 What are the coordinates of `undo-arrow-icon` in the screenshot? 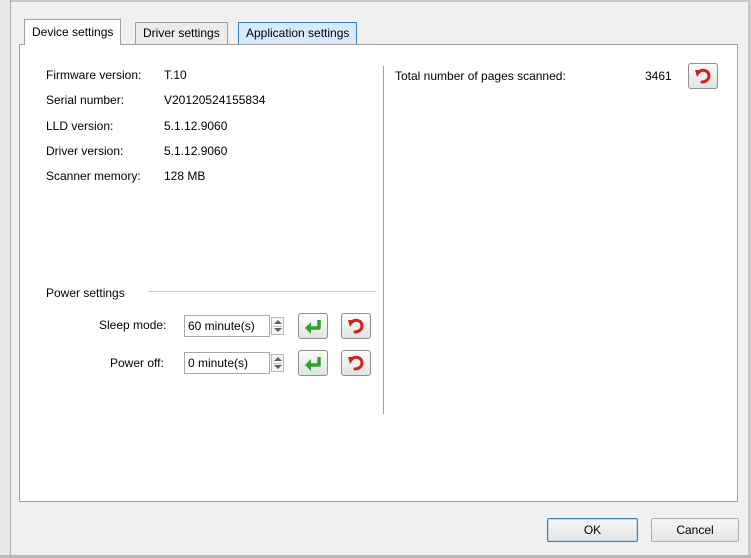 It's located at (703, 76).